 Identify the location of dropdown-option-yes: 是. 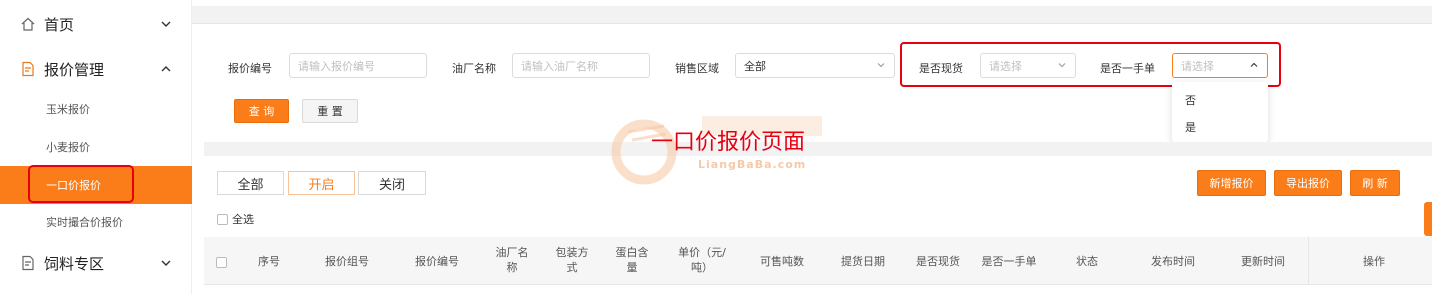
(1190, 127).